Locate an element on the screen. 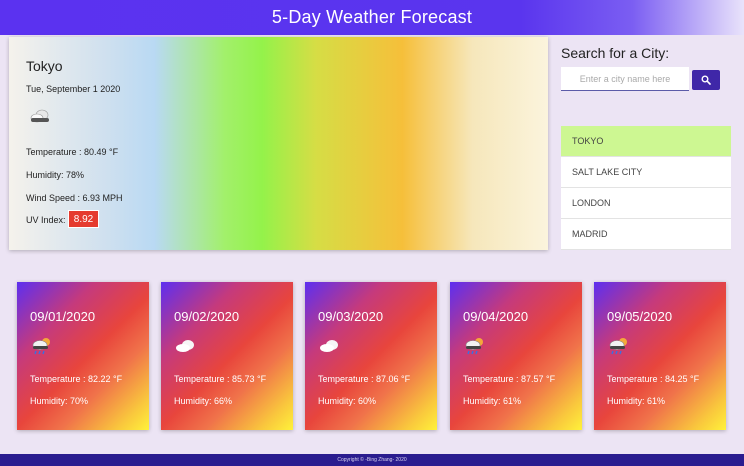 The width and height of the screenshot is (744, 466). search-icon is located at coordinates (706, 80).